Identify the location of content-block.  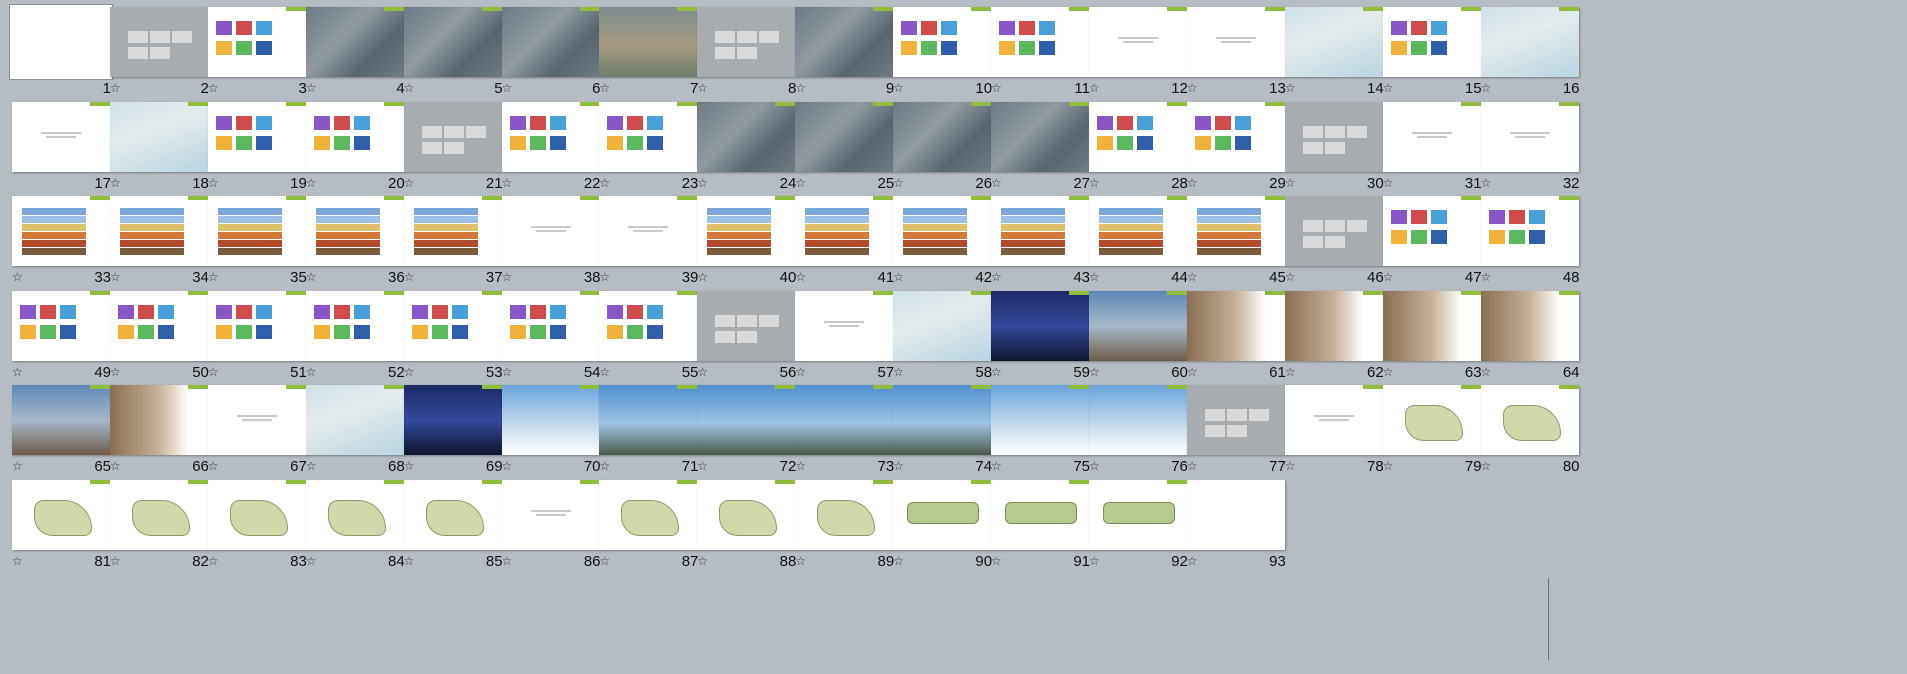
(125, 311).